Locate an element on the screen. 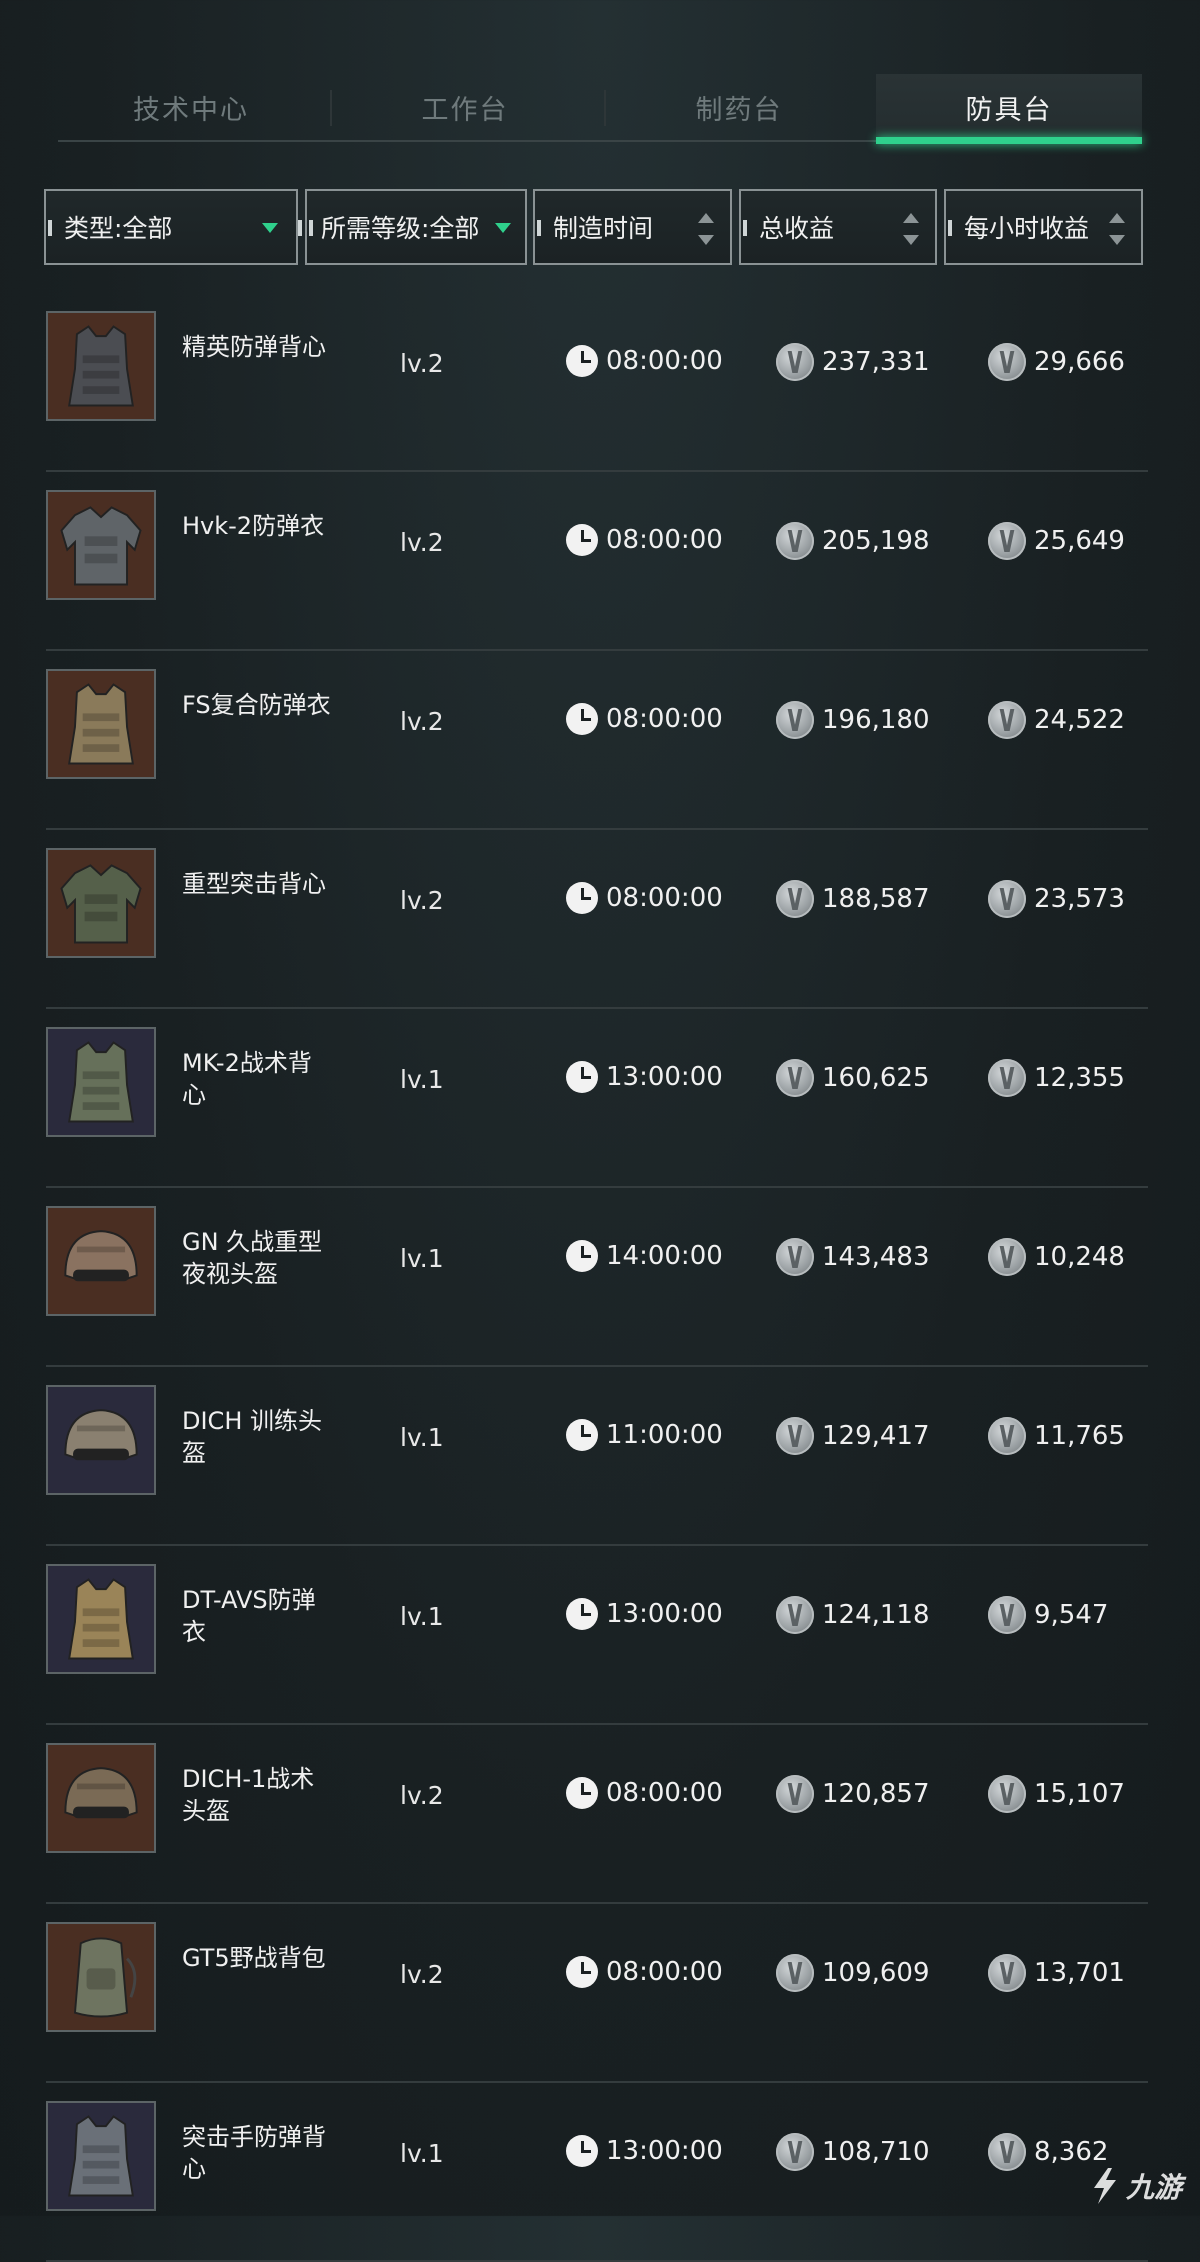 The height and width of the screenshot is (2262, 1200). list-item: DT-AVS防弹衣 lv.1 13:00:00 124,118 9,547 is located at coordinates (597, 1635).